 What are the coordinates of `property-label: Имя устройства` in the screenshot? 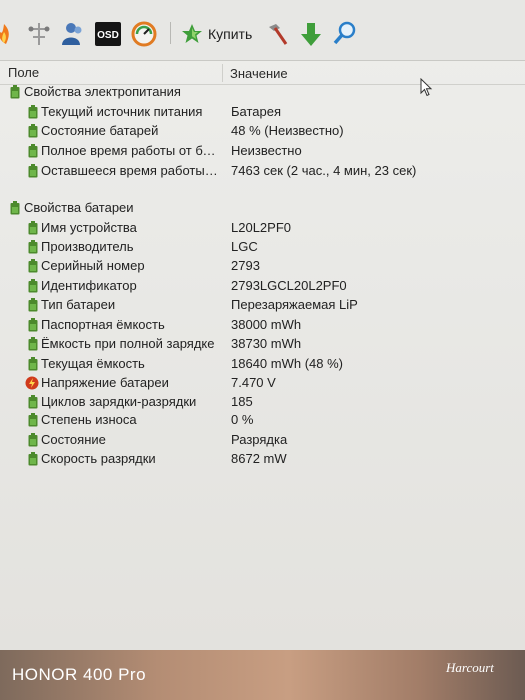 It's located at (89, 227).